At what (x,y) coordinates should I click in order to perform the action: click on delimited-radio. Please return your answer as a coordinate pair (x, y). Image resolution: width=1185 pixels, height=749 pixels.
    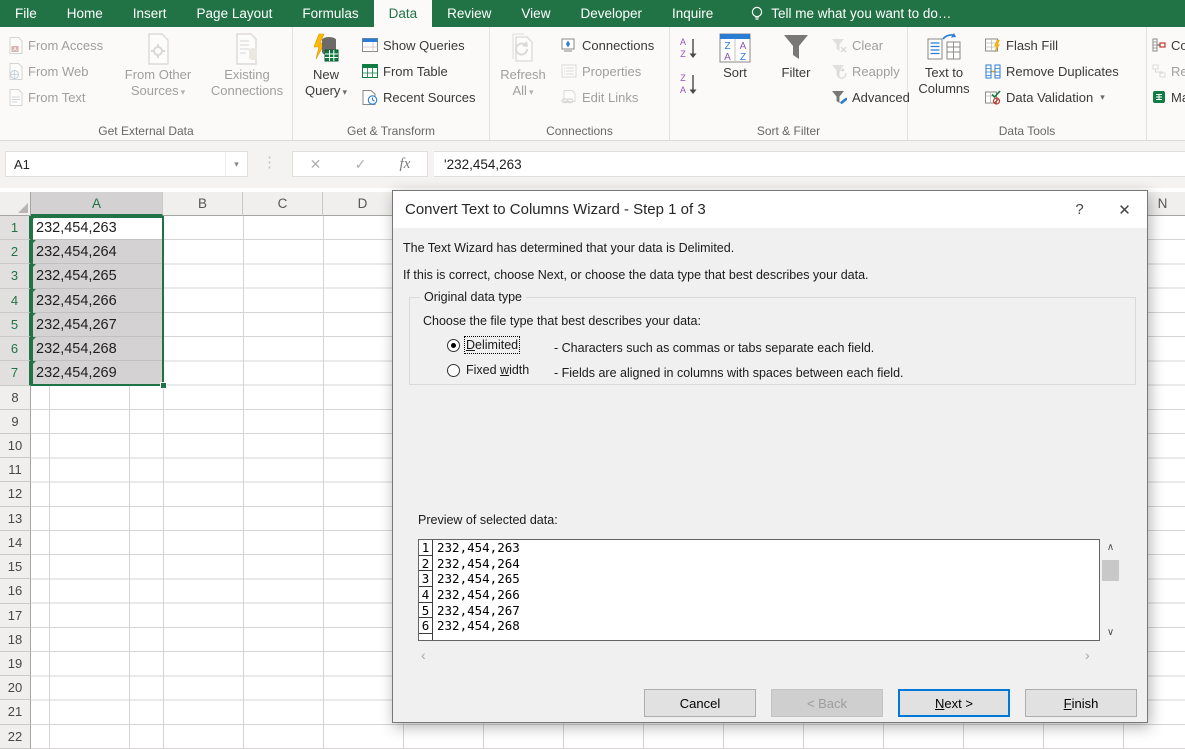
    Looking at the image, I should click on (453, 345).